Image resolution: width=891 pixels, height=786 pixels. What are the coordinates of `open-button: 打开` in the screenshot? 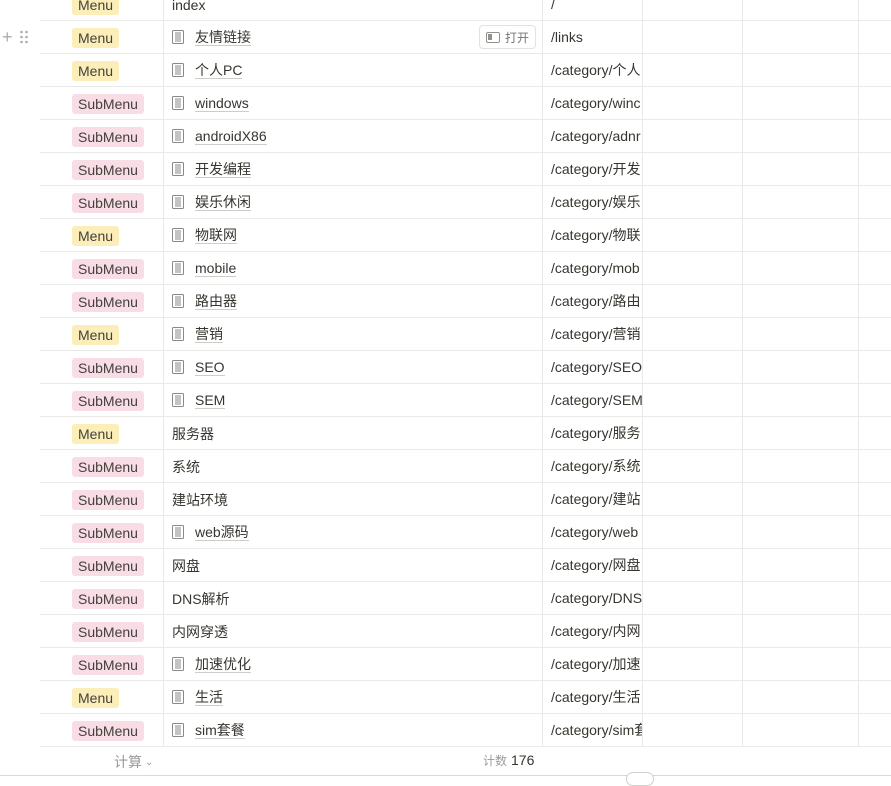 It's located at (507, 37).